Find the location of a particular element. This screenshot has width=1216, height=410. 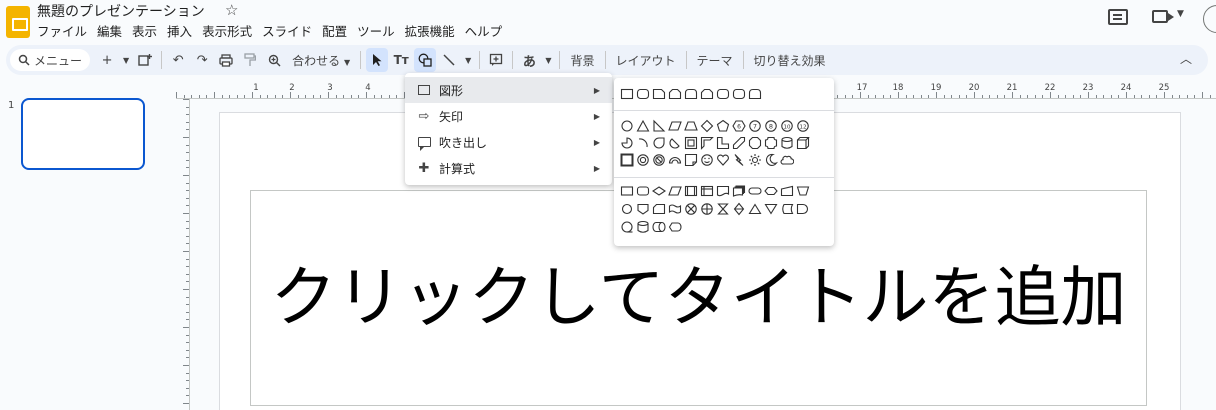

menu-format: 表示形式 is located at coordinates (227, 30).